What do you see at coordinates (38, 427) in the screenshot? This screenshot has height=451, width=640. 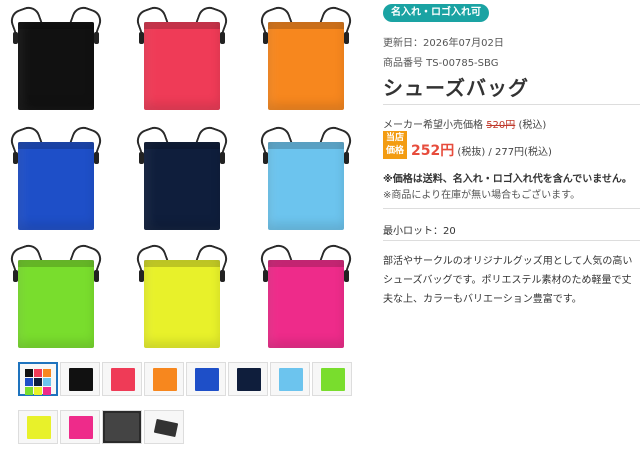 I see `thumb-yellow` at bounding box center [38, 427].